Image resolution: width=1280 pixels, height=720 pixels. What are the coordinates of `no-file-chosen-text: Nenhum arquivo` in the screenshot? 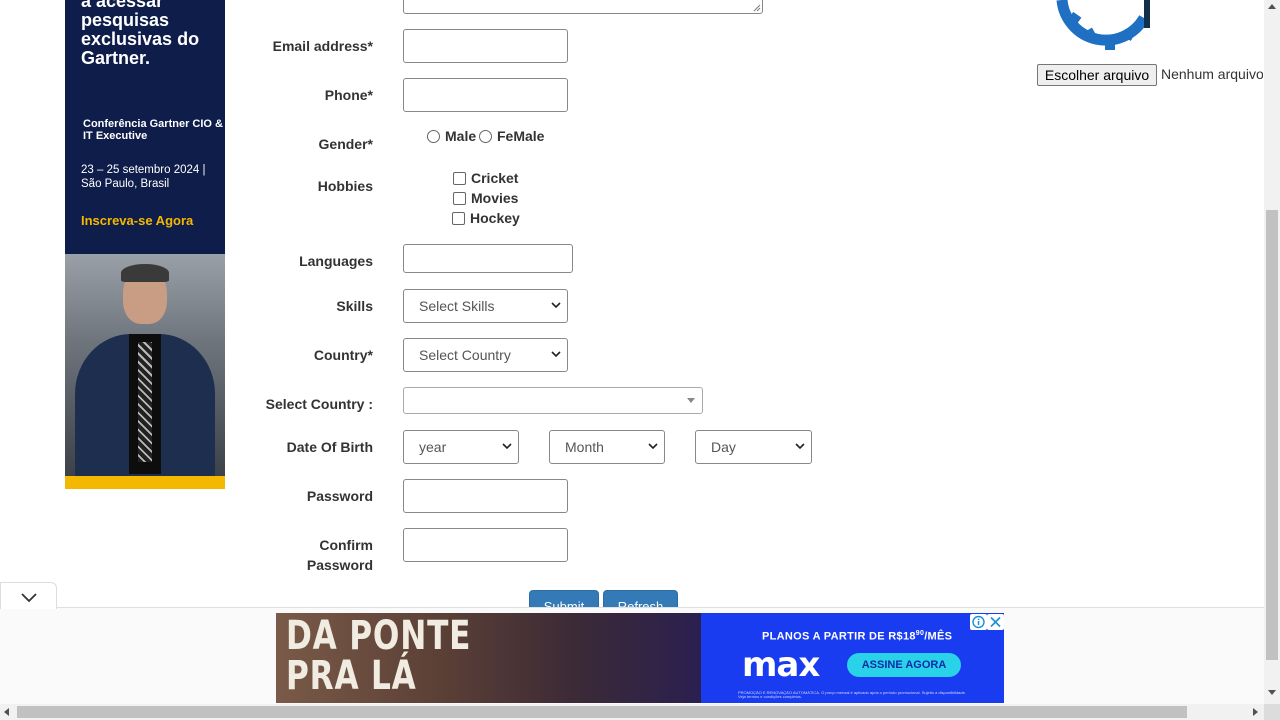 It's located at (1212, 74).